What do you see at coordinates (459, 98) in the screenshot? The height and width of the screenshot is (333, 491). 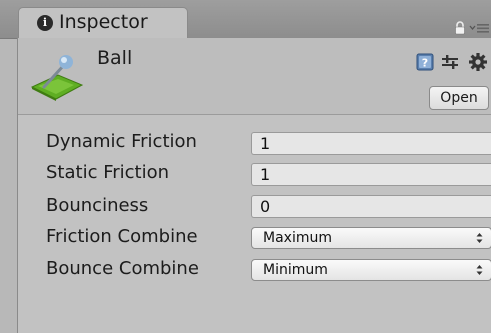 I see `open-button: Open` at bounding box center [459, 98].